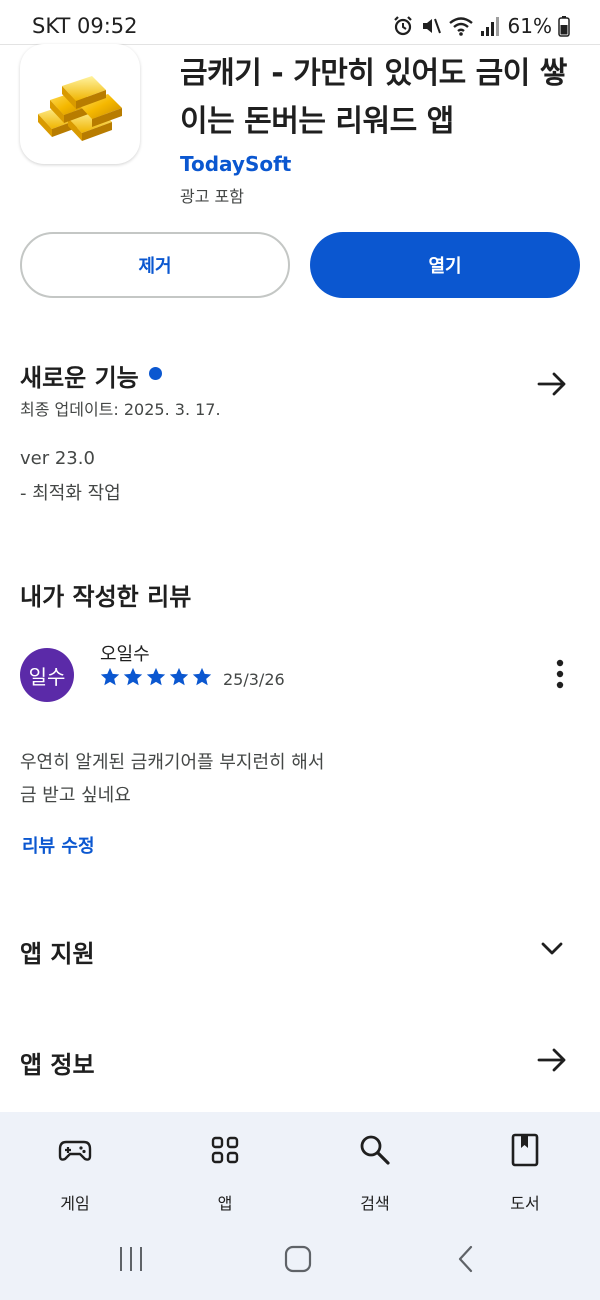 The image size is (600, 1300). What do you see at coordinates (235, 164) in the screenshot?
I see `developer-link: TodaySoft` at bounding box center [235, 164].